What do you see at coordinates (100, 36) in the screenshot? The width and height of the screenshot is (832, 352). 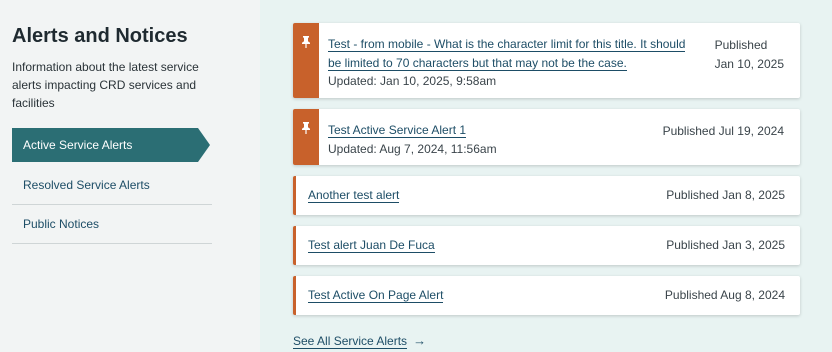 I see `sidebar-title: Alerts and Notices` at bounding box center [100, 36].